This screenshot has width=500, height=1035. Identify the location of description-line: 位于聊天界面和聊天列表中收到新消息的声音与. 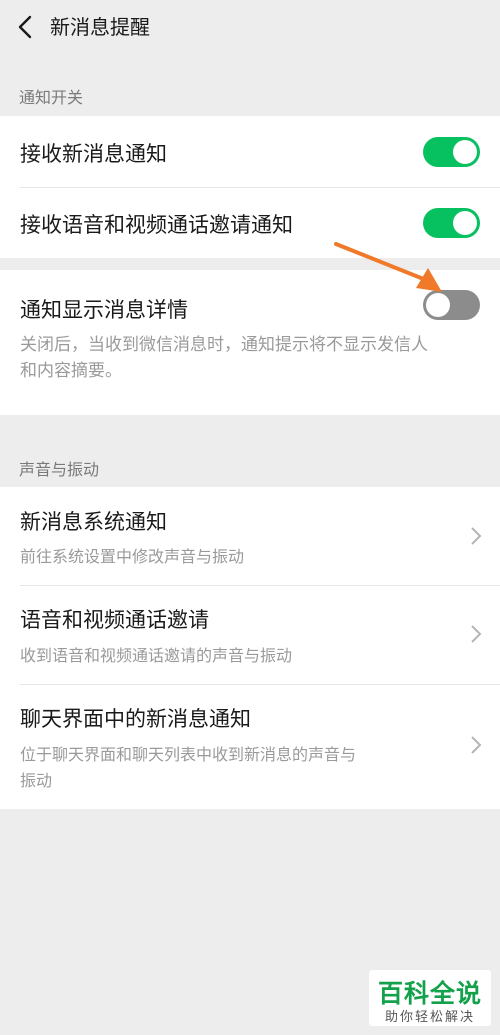
(188, 754).